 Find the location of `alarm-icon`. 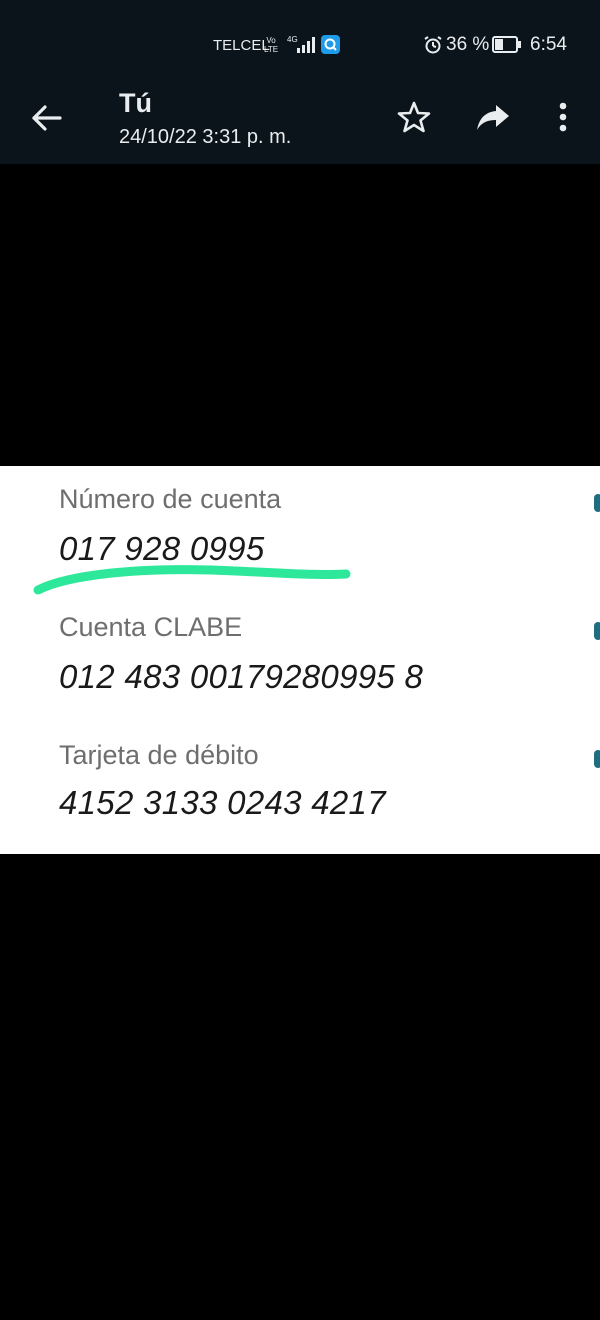

alarm-icon is located at coordinates (433, 45).